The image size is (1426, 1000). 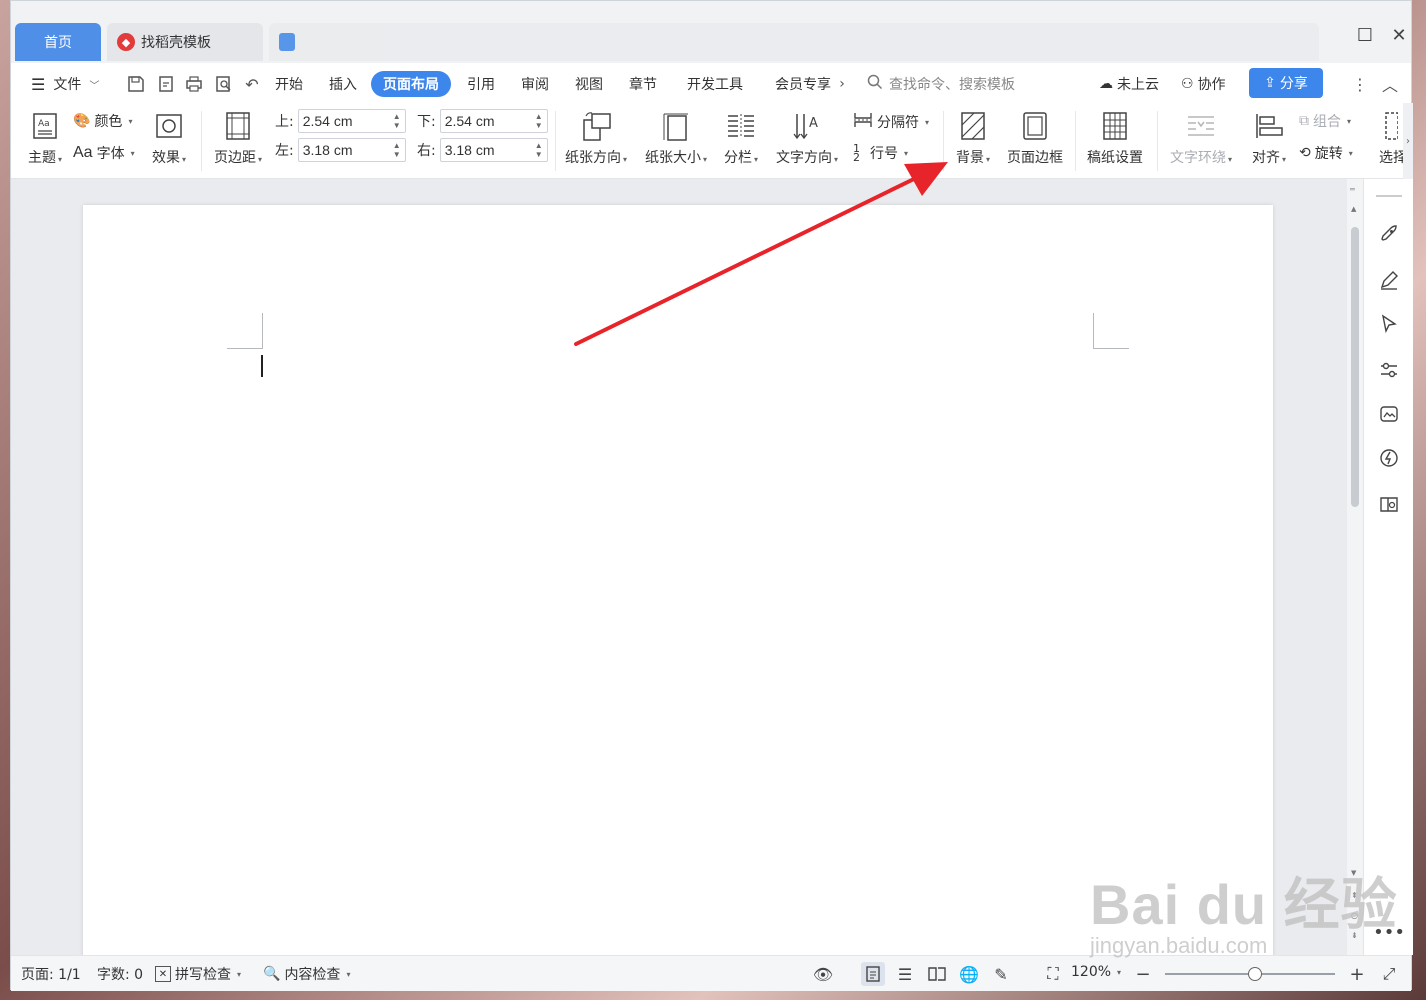 I want to click on menu-developer: 开发工具, so click(x=715, y=84).